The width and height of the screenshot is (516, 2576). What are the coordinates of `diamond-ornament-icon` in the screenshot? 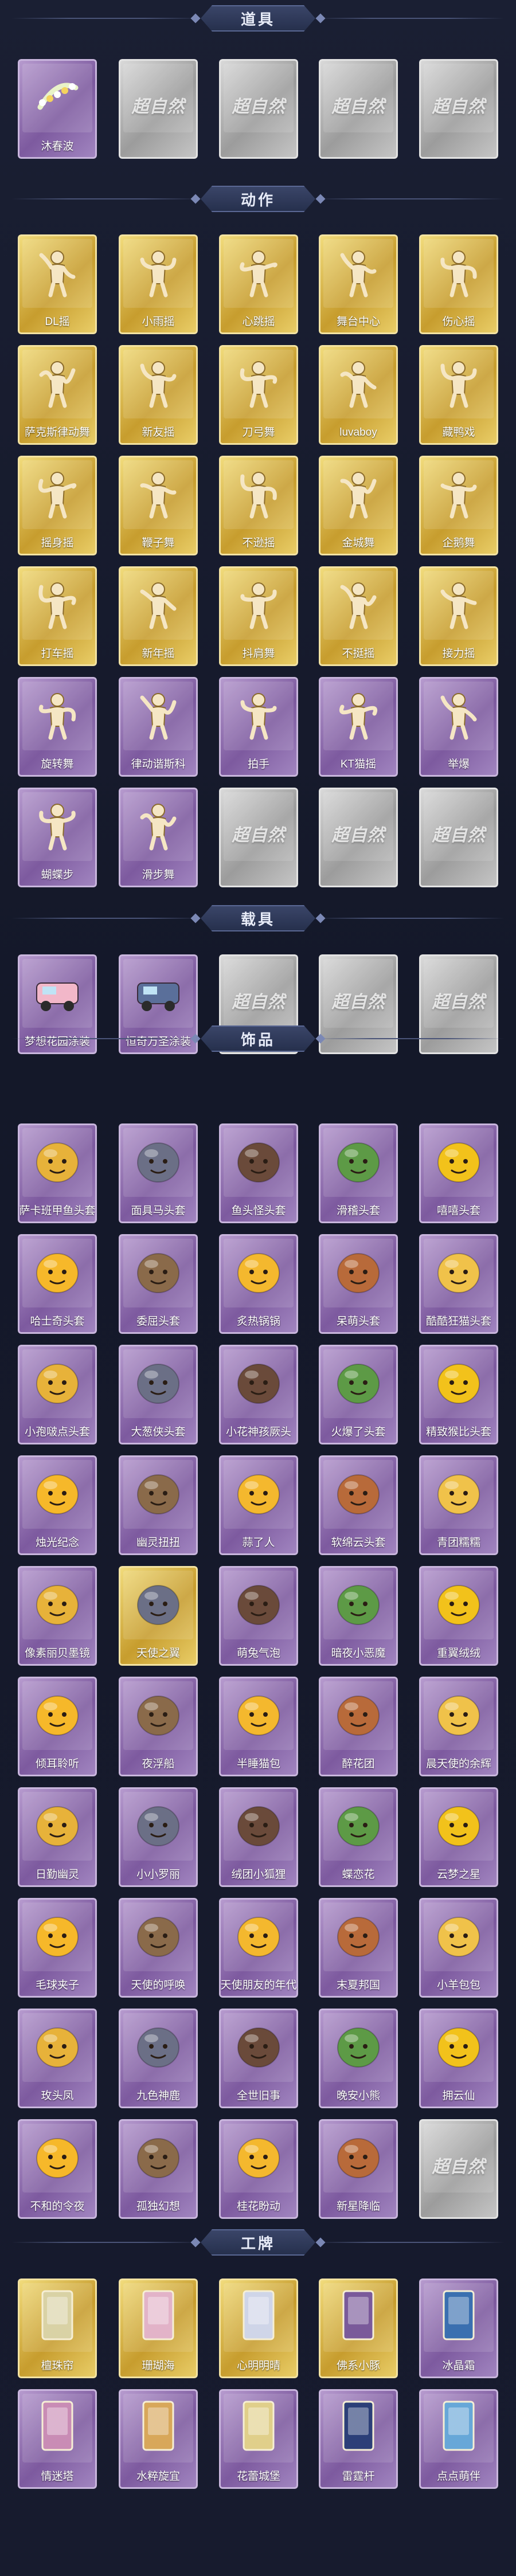 It's located at (320, 199).